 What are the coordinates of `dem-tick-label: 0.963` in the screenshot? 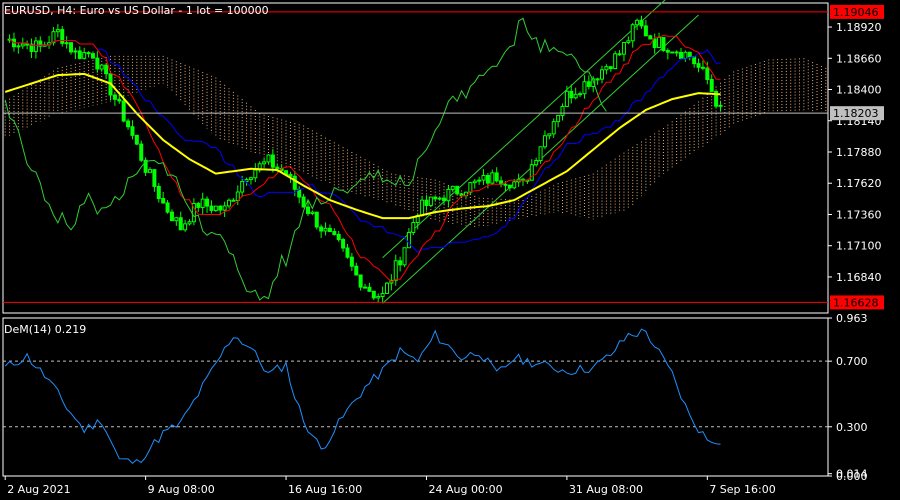 It's located at (852, 318).